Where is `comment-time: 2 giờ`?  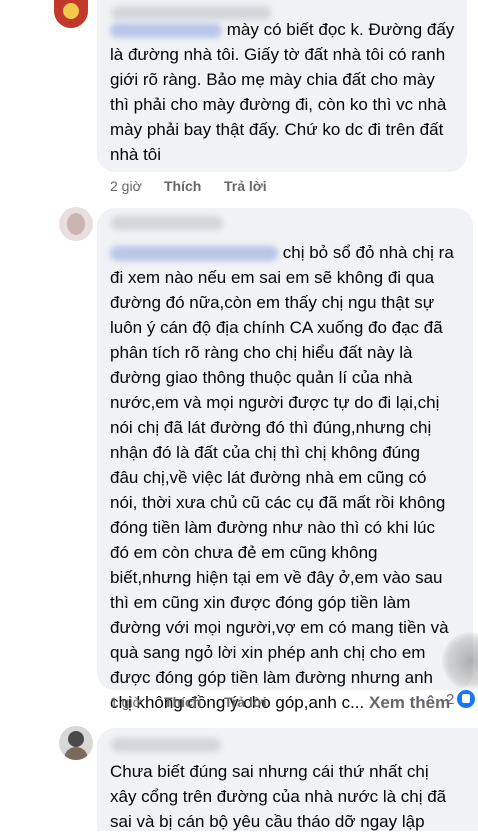
comment-time: 2 giờ is located at coordinates (126, 186).